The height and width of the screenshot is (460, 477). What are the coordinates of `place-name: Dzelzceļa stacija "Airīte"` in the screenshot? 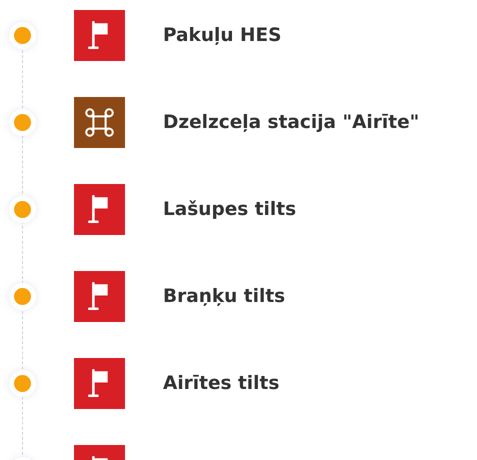 It's located at (291, 122).